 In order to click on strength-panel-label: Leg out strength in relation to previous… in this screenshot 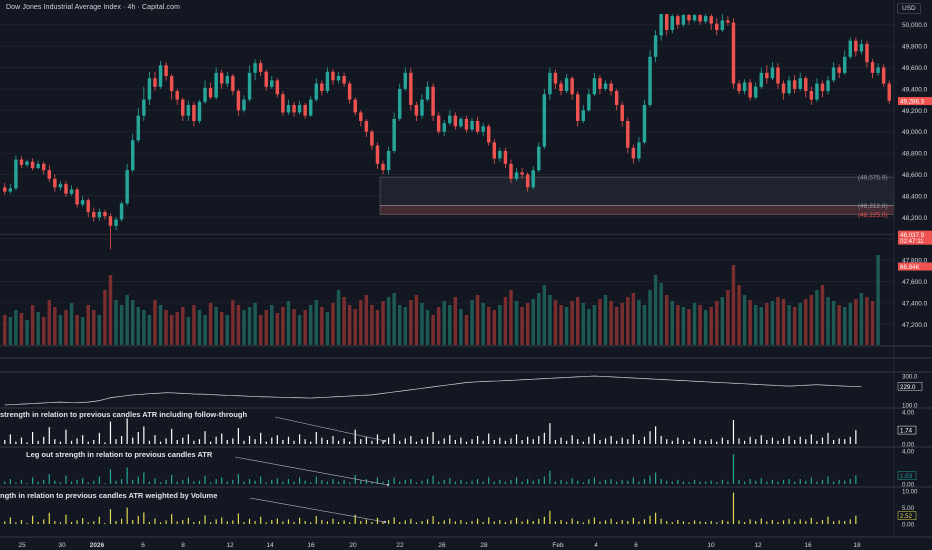, I will do `click(119, 454)`.